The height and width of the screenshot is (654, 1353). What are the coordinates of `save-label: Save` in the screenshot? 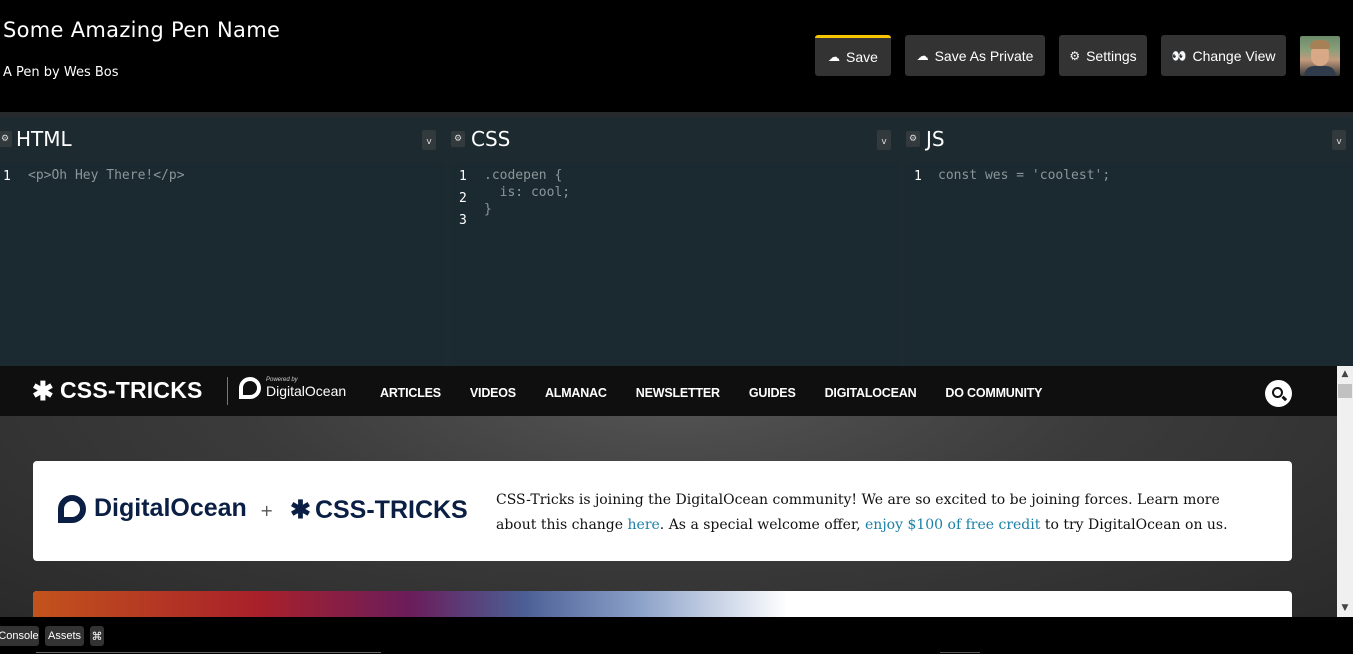 It's located at (862, 57).